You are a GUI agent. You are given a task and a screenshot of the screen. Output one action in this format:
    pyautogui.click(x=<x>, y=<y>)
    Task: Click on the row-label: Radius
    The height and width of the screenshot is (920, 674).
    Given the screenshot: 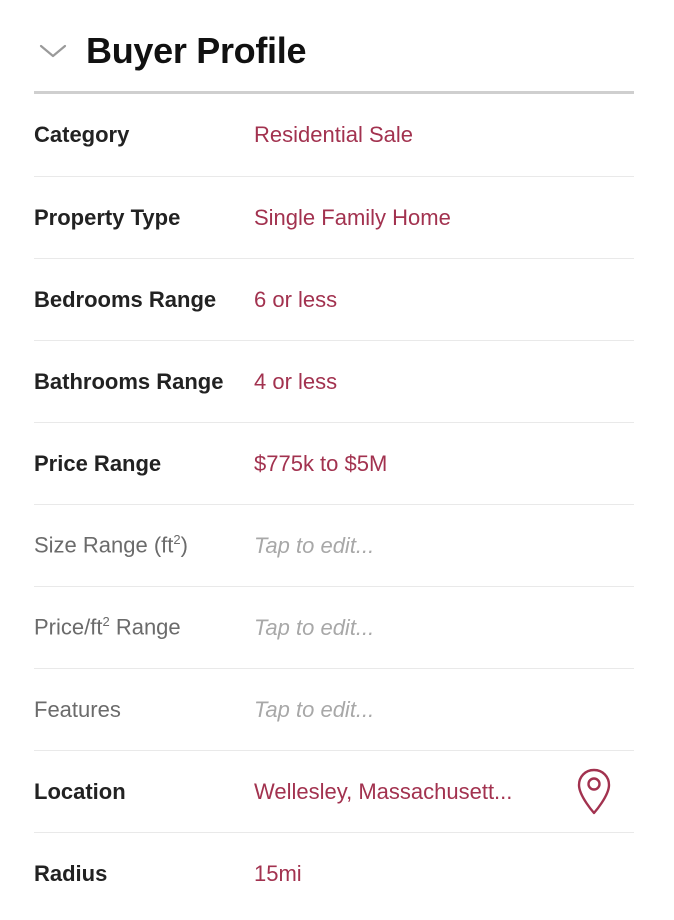 What is the action you would take?
    pyautogui.click(x=71, y=873)
    